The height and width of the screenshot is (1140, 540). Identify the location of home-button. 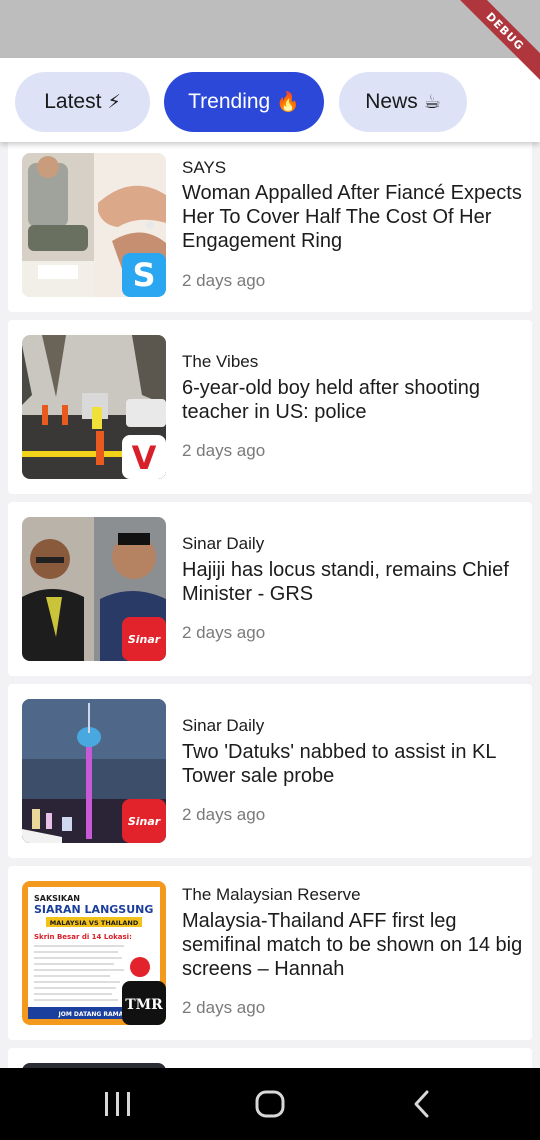
(270, 1104).